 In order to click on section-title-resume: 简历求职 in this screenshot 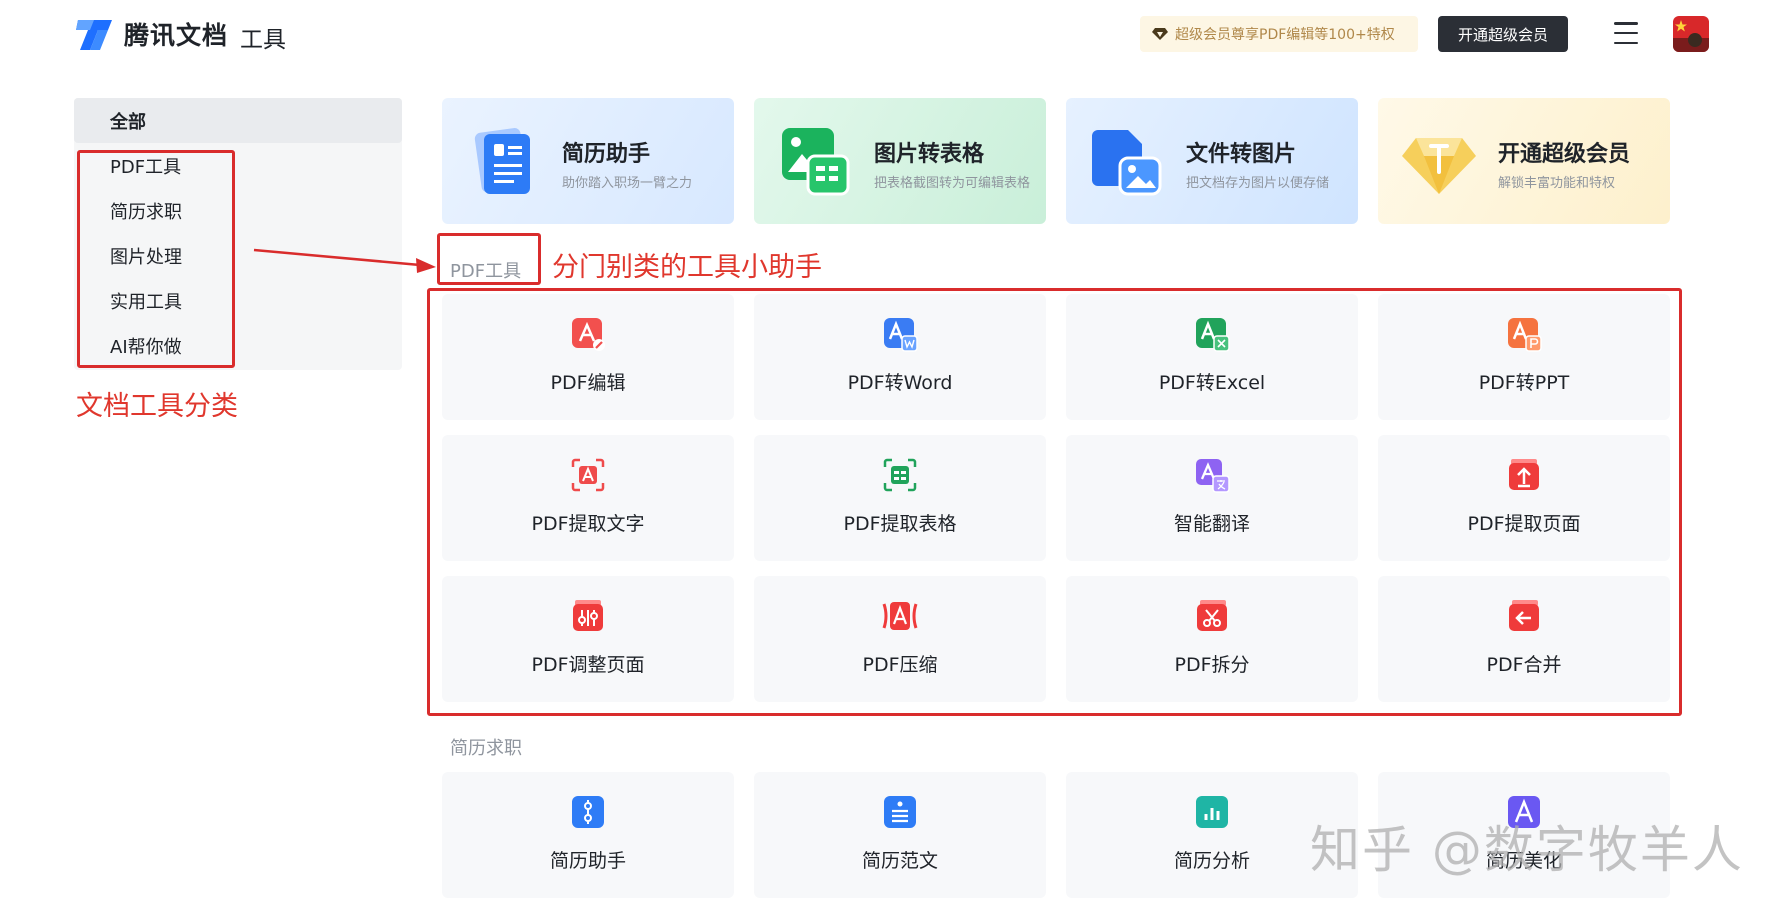, I will do `click(486, 748)`.